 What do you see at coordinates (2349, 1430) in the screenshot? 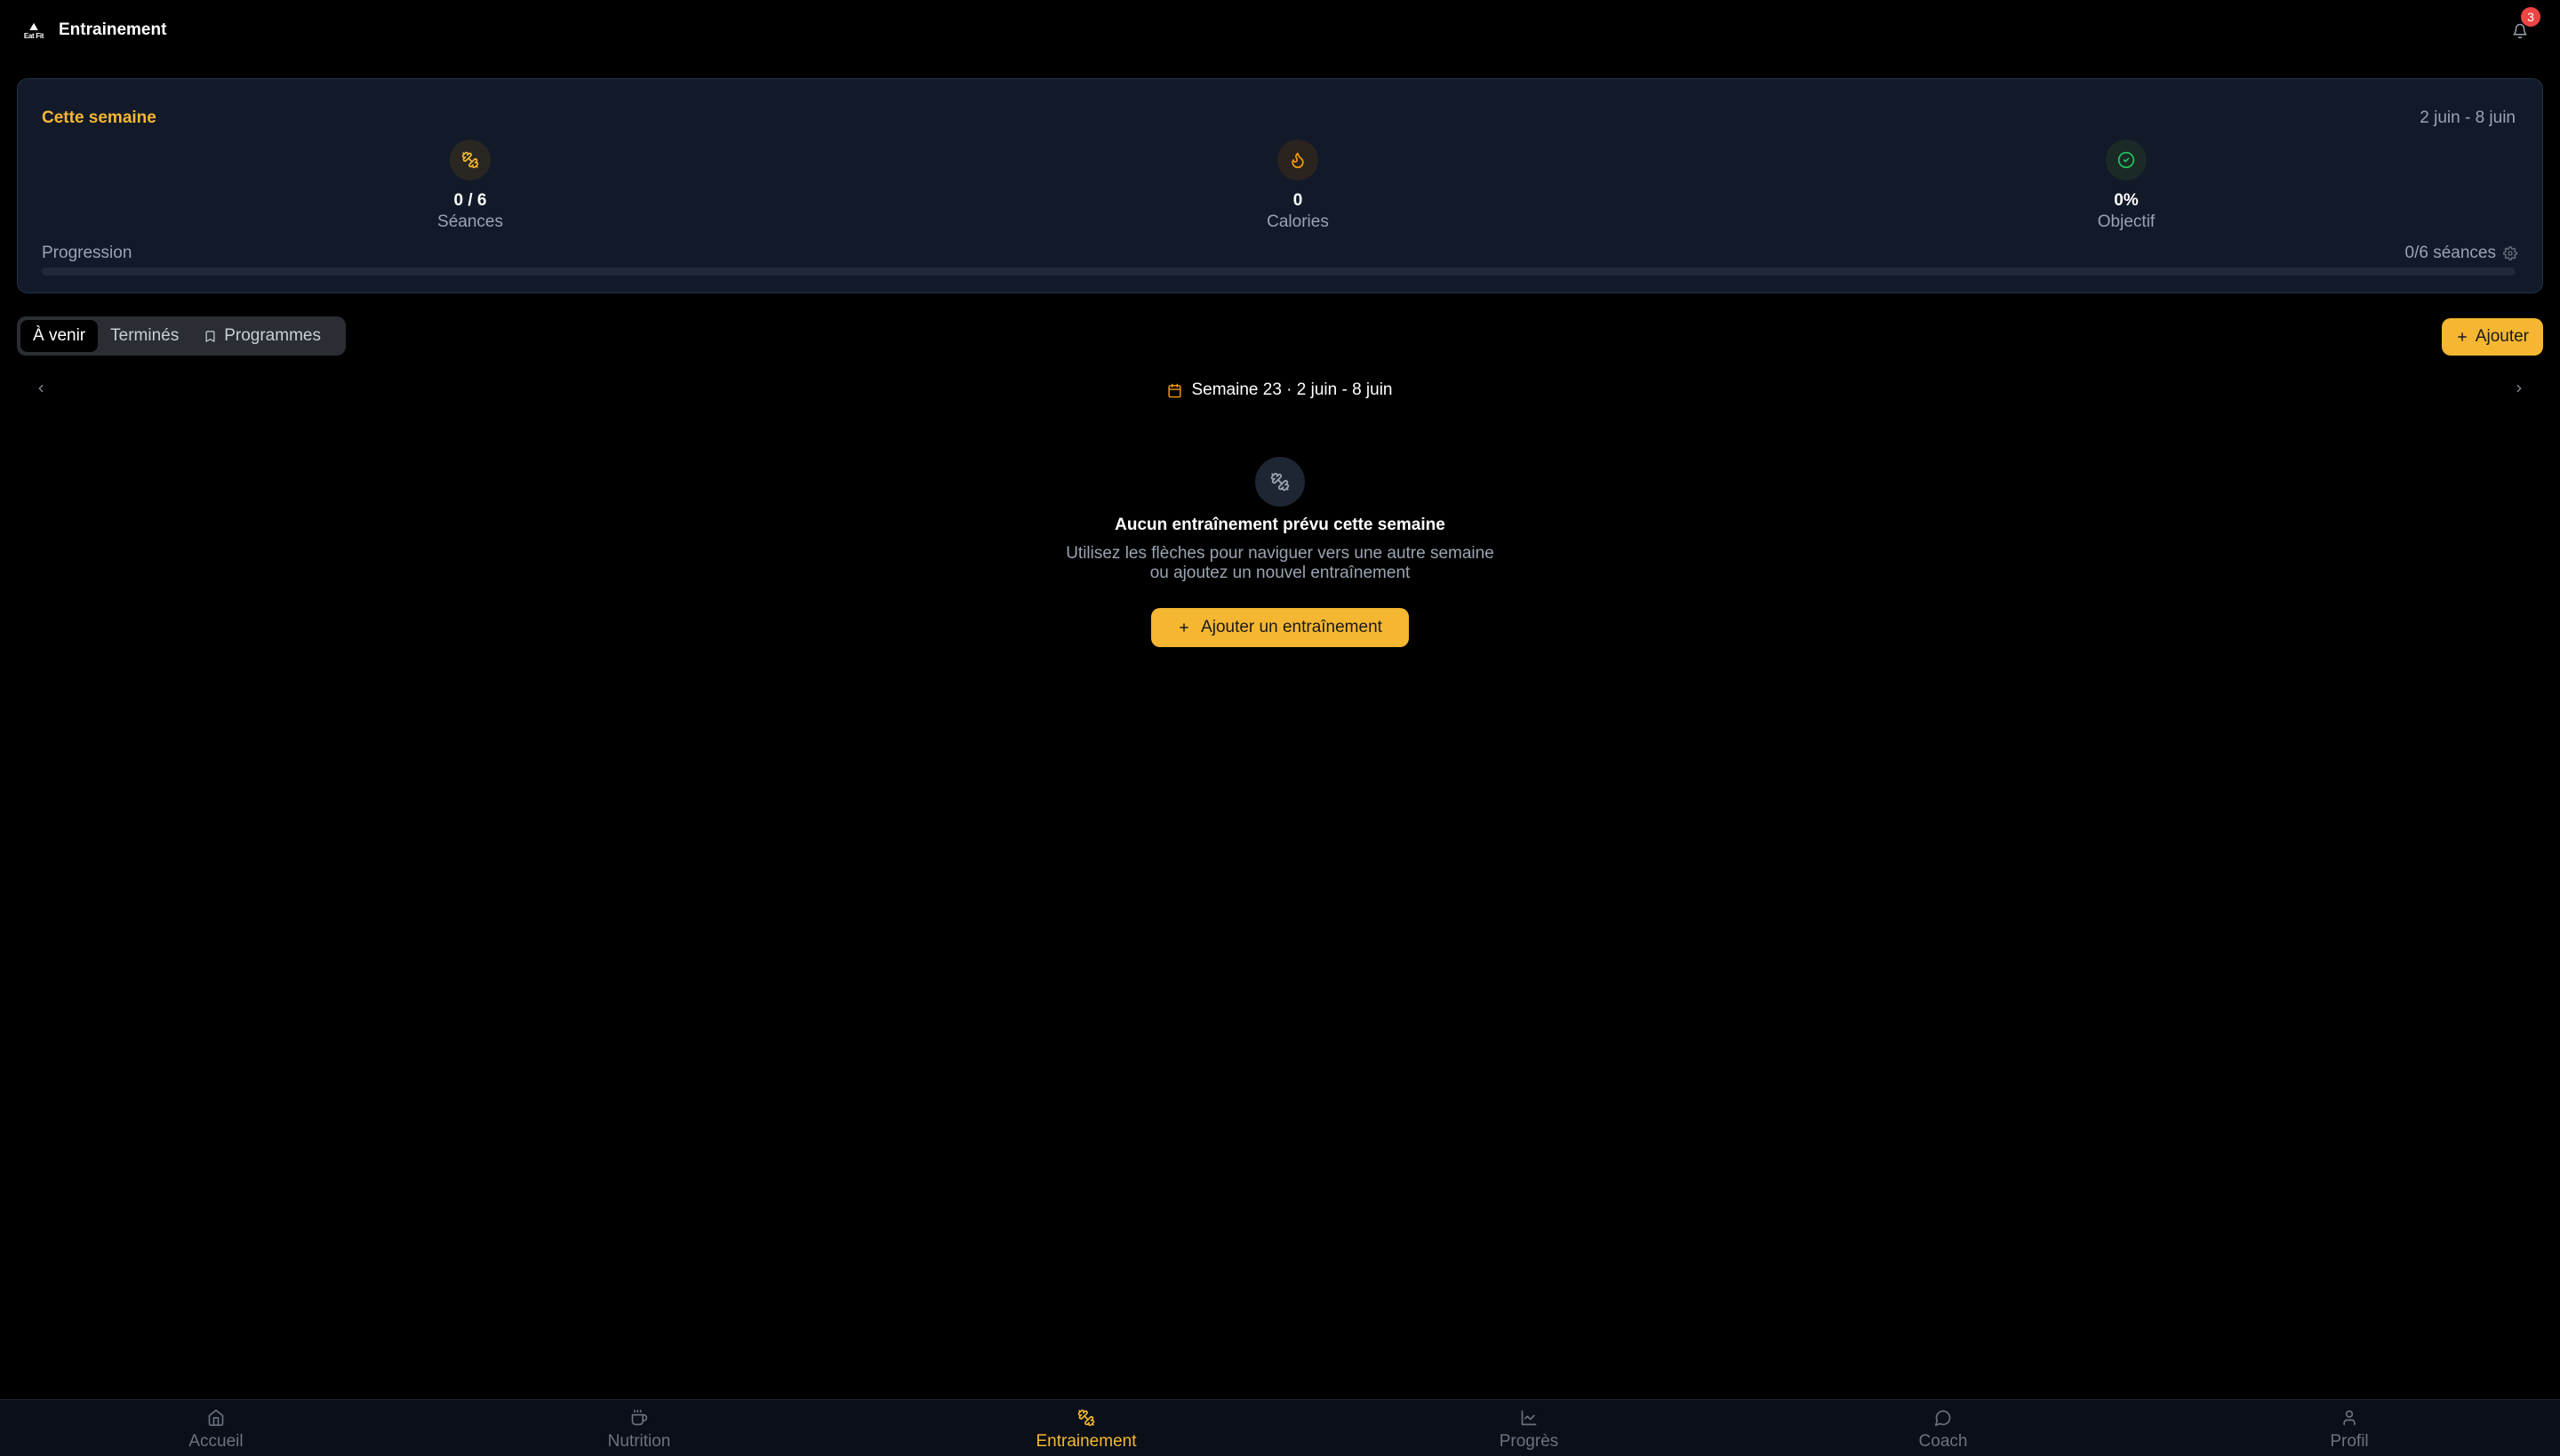
I see `nav-item-profile: Profil` at bounding box center [2349, 1430].